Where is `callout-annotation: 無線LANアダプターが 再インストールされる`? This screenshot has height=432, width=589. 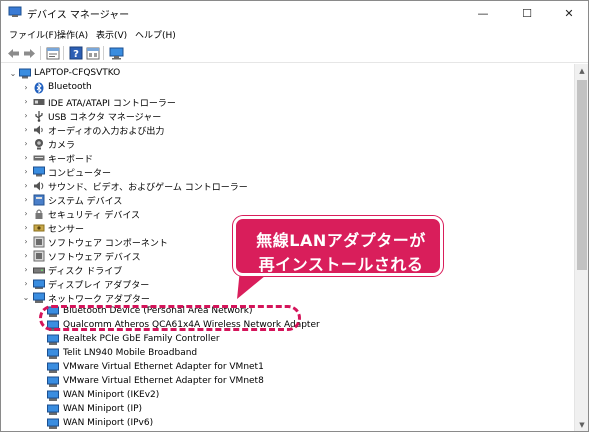 callout-annotation: 無線LANアダプターが 再インストールされる is located at coordinates (338, 246).